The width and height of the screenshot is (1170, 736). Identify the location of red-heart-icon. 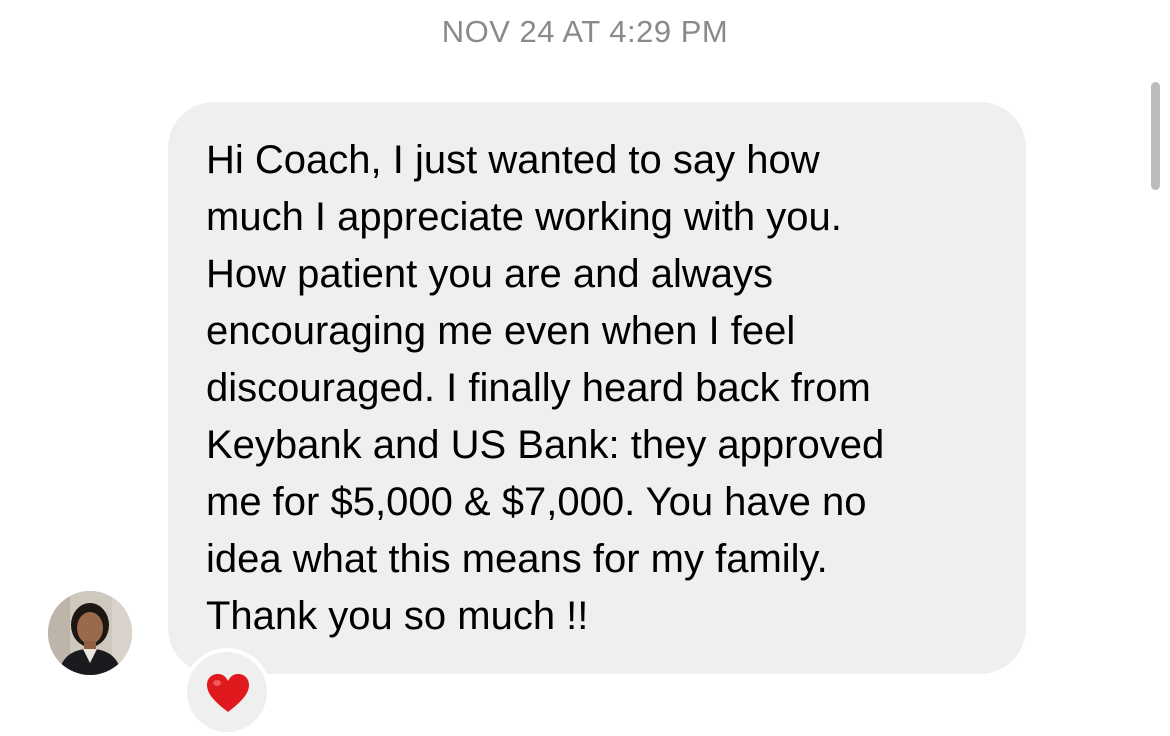
(228, 693).